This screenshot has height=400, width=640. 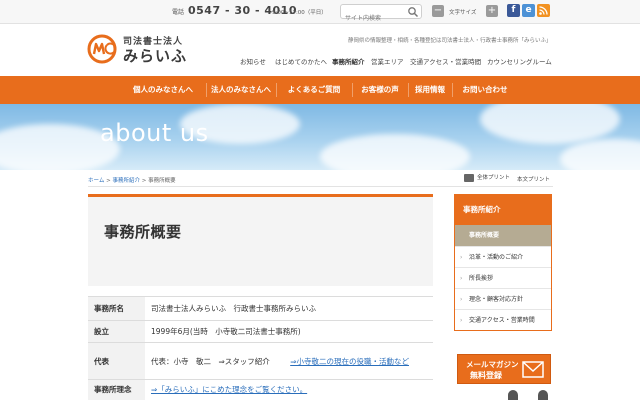 What do you see at coordinates (154, 133) in the screenshot?
I see `hero-title: about us` at bounding box center [154, 133].